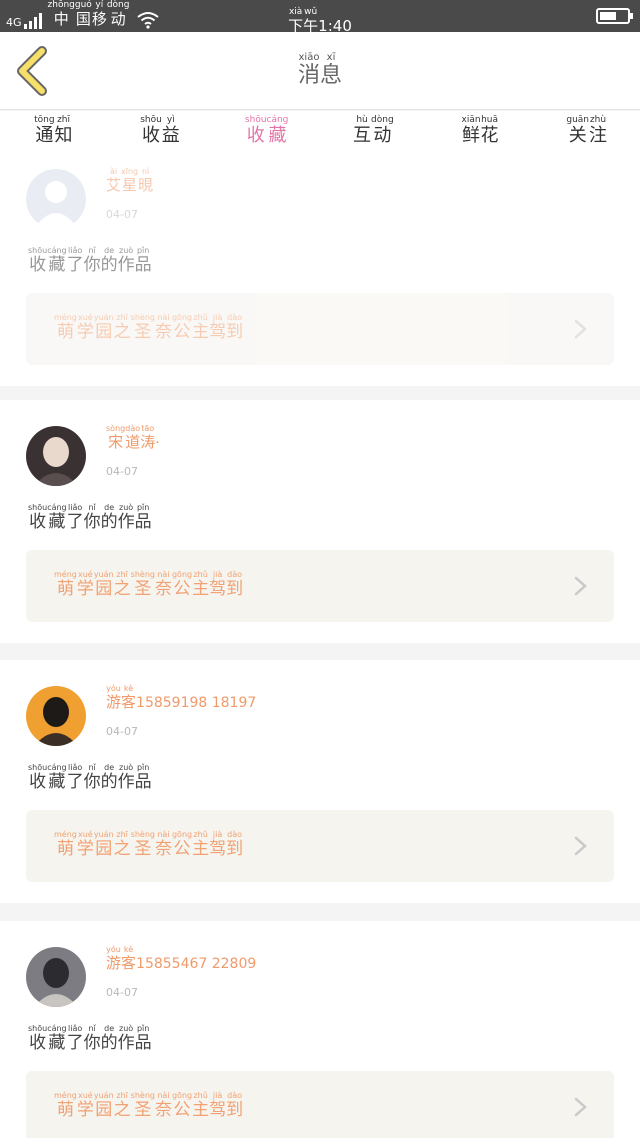  What do you see at coordinates (608, 16) in the screenshot?
I see `battery-level` at bounding box center [608, 16].